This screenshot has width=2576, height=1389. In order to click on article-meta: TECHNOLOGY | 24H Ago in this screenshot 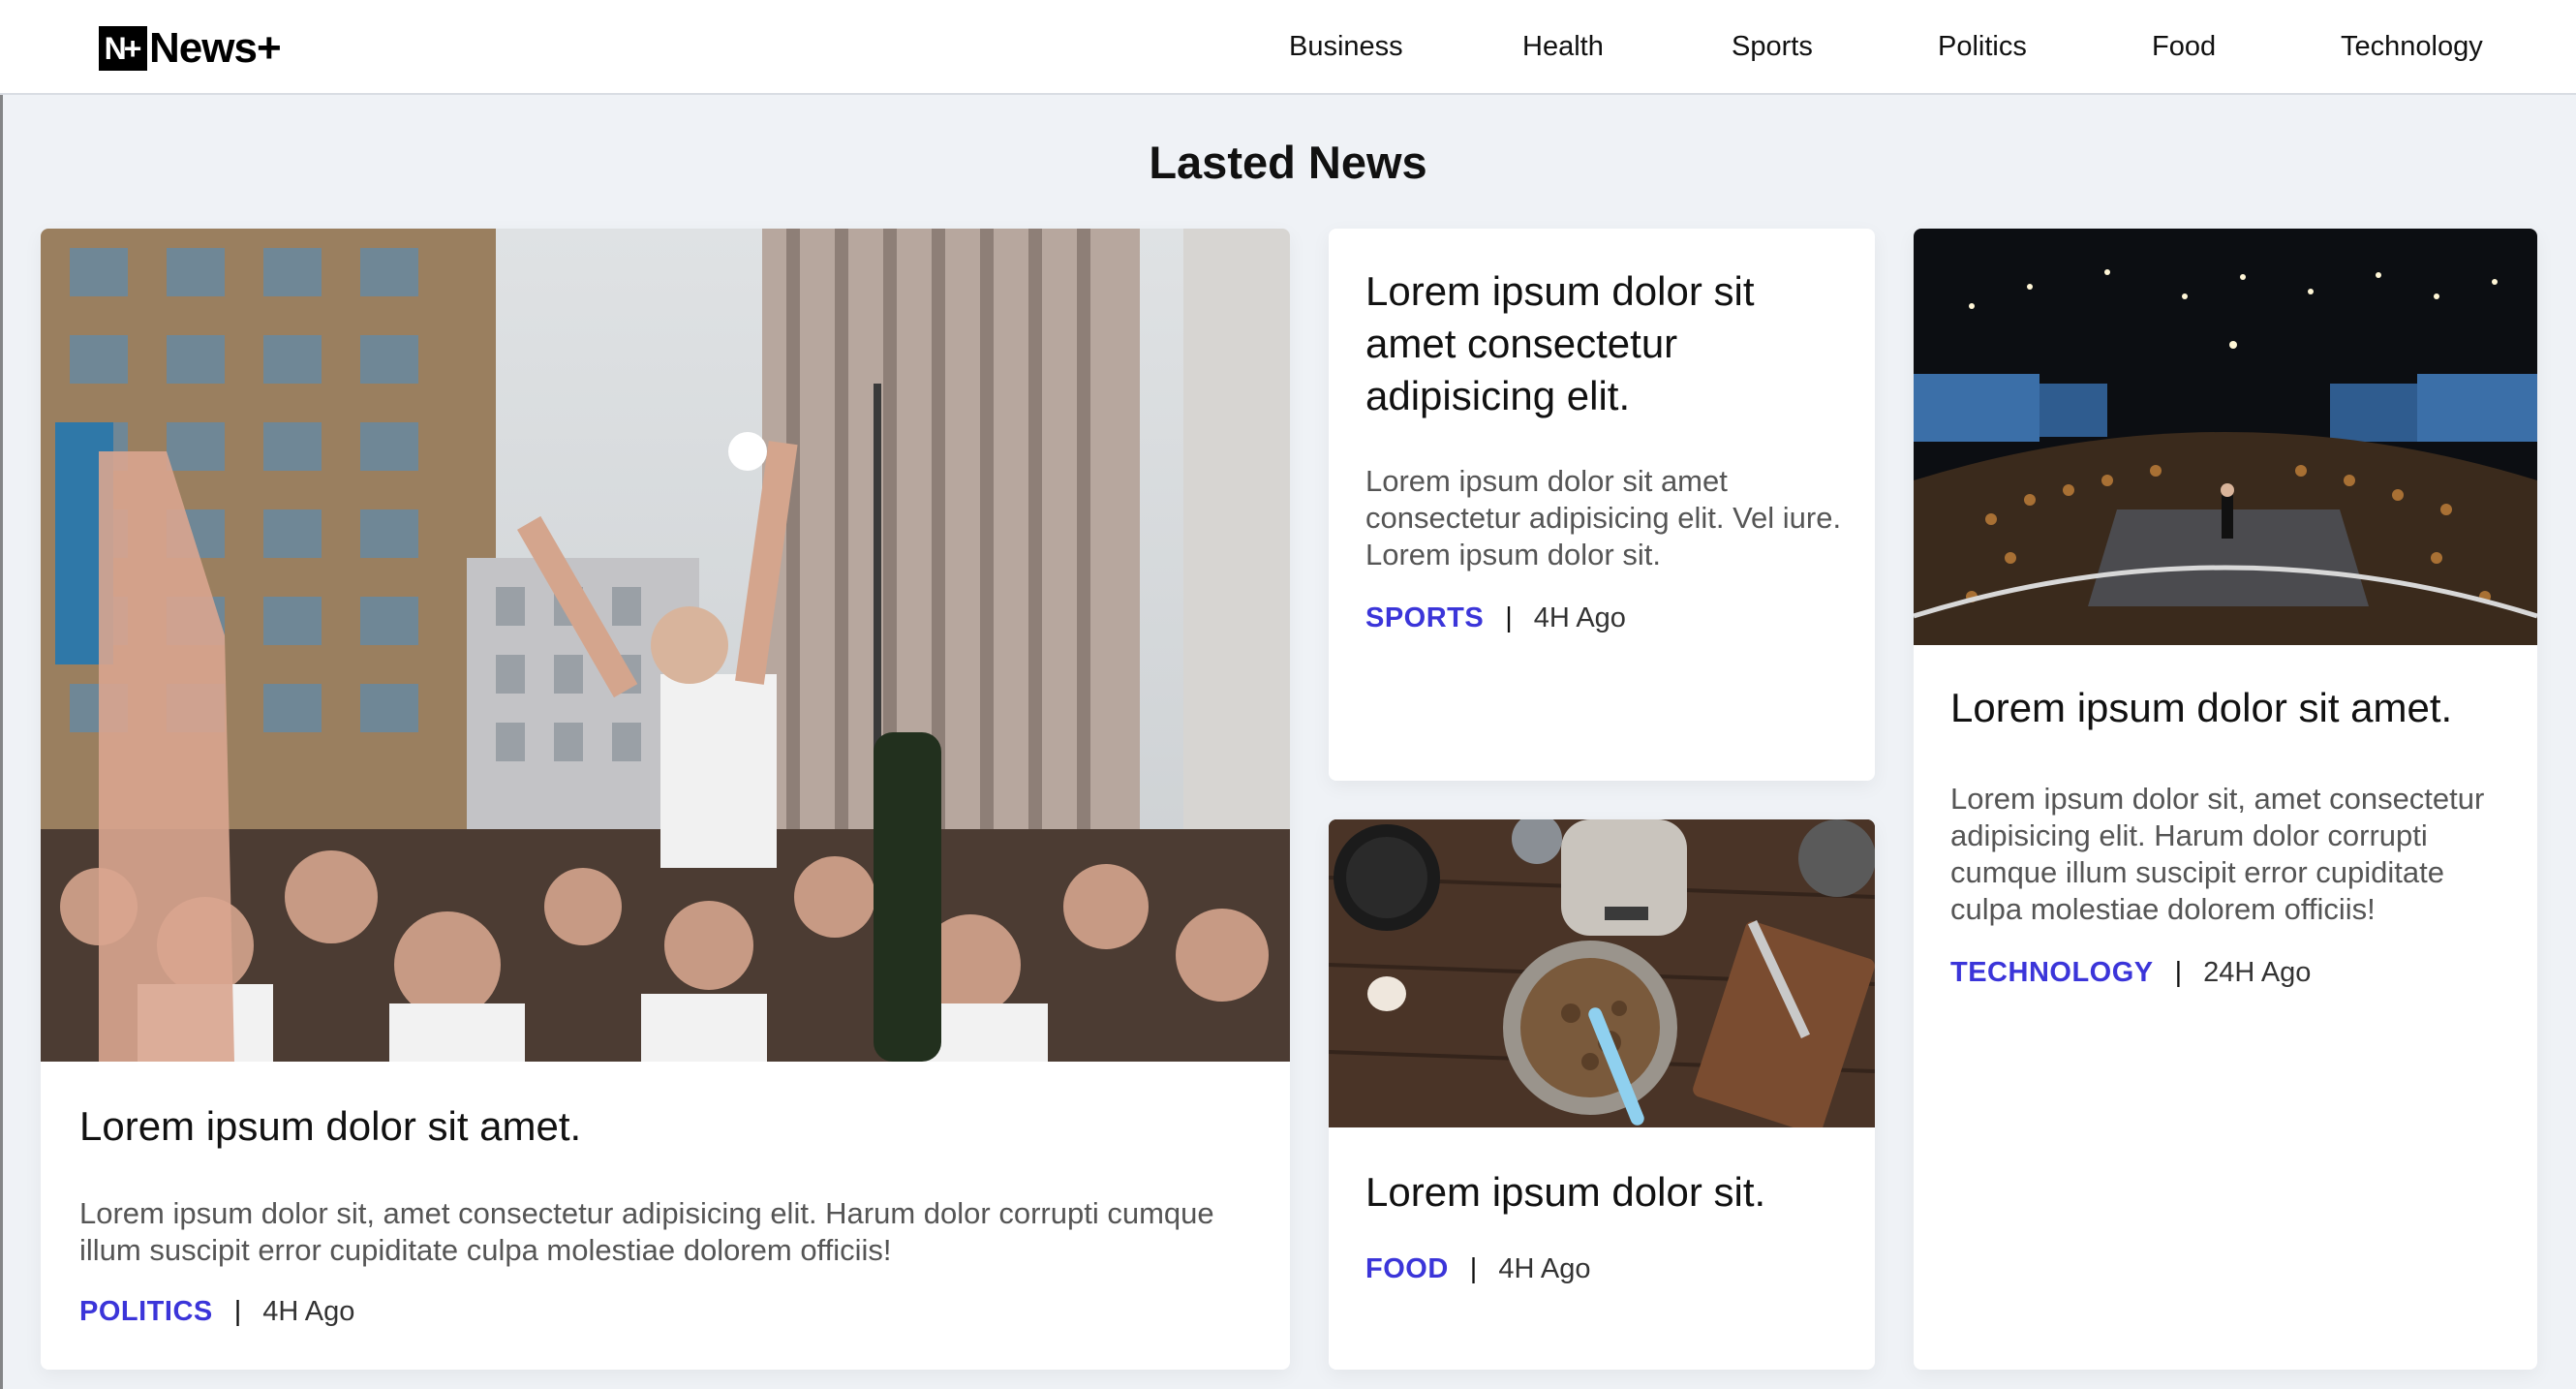, I will do `click(2130, 973)`.